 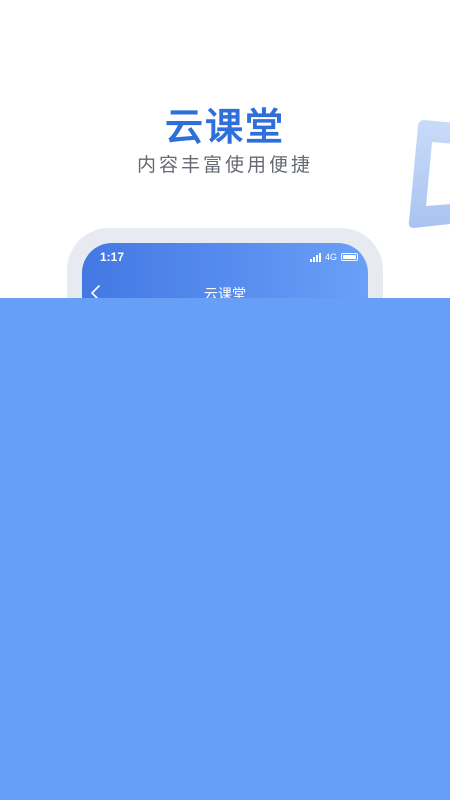 I want to click on status-indicators: 4G, so click(x=333, y=257).